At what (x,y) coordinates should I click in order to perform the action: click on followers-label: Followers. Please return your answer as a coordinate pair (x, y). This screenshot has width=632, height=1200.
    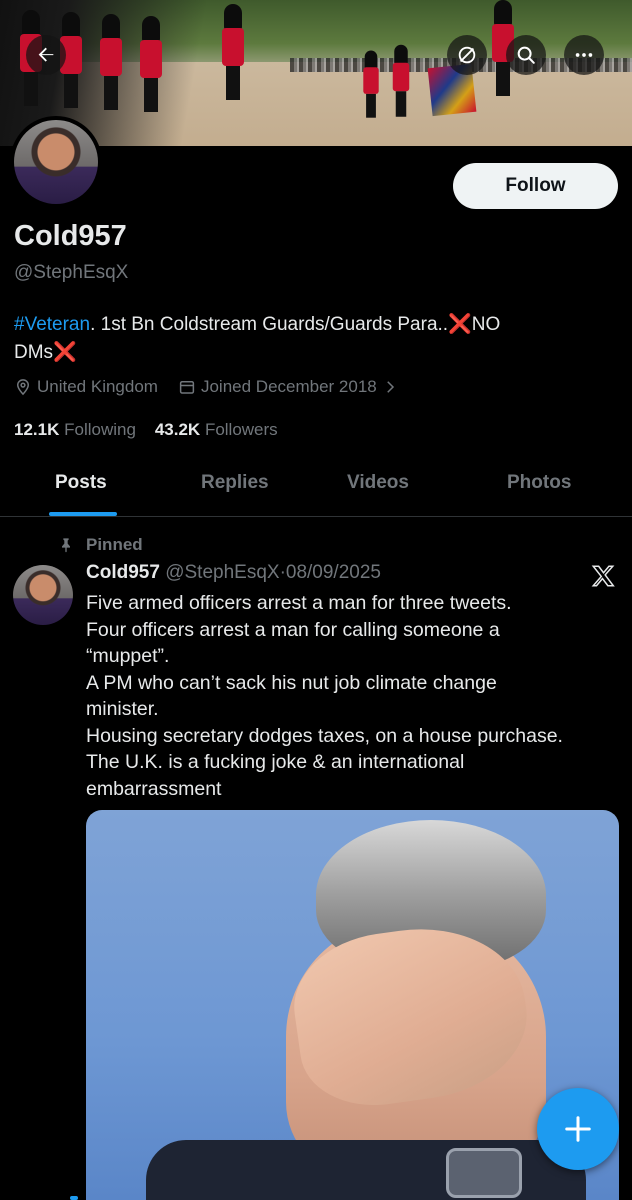
    Looking at the image, I should click on (241, 429).